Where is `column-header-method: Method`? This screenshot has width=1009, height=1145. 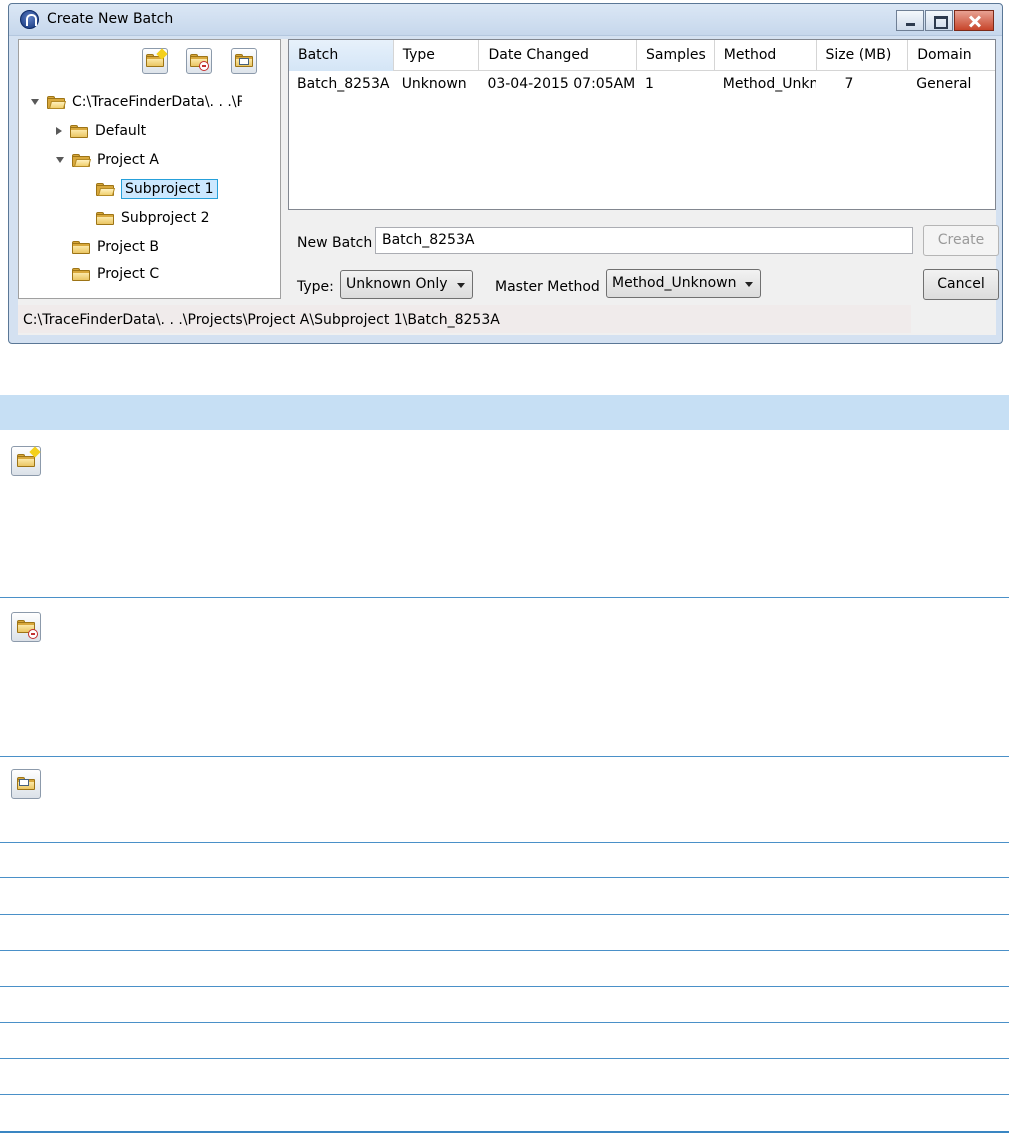 column-header-method: Method is located at coordinates (766, 55).